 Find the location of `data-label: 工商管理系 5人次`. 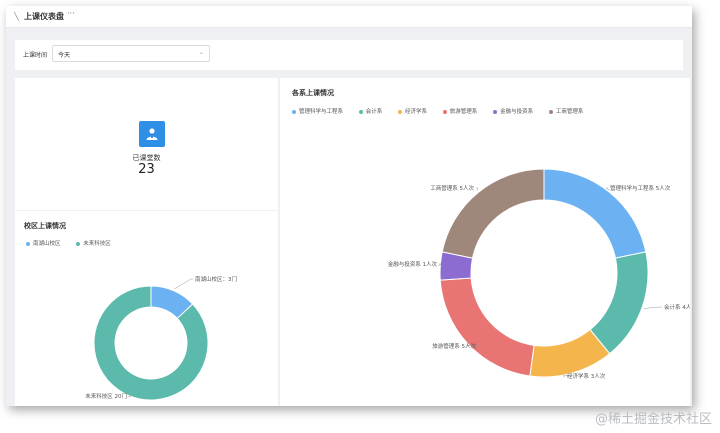

data-label: 工商管理系 5人次 is located at coordinates (452, 188).